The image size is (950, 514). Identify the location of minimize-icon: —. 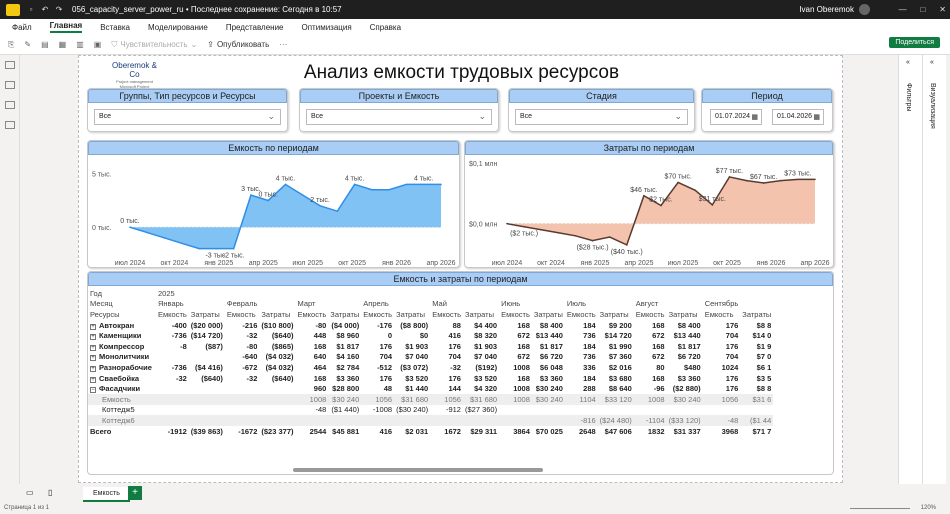
(902, 9).